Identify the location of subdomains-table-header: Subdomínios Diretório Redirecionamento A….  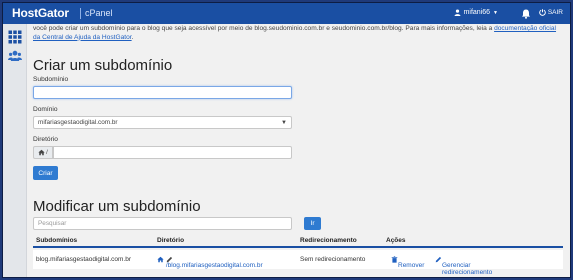
(298, 242).